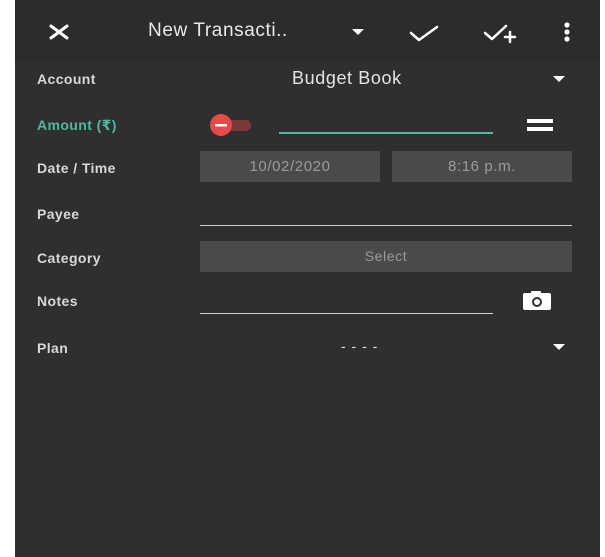 The width and height of the screenshot is (605, 557). Describe the element at coordinates (76, 168) in the screenshot. I see `datetime-label: Date / Time` at that location.